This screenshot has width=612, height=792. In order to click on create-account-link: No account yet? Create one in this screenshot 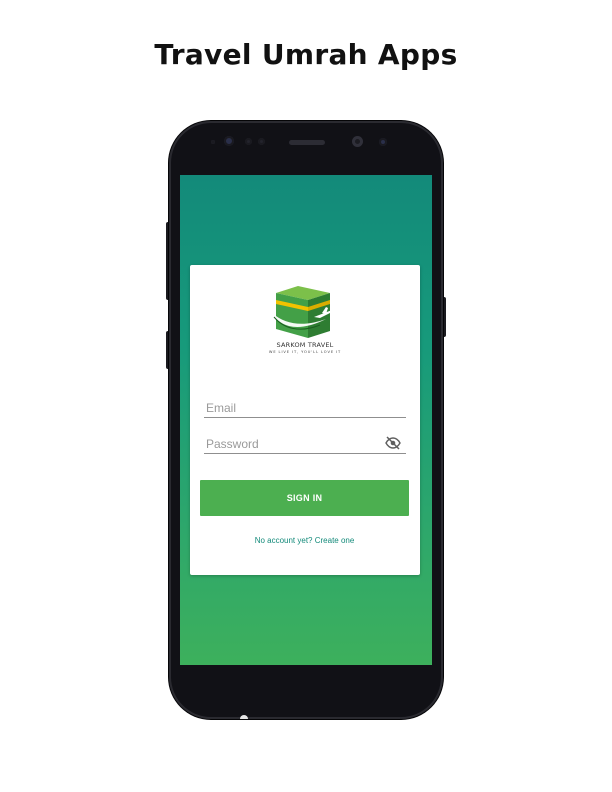, I will do `click(304, 540)`.